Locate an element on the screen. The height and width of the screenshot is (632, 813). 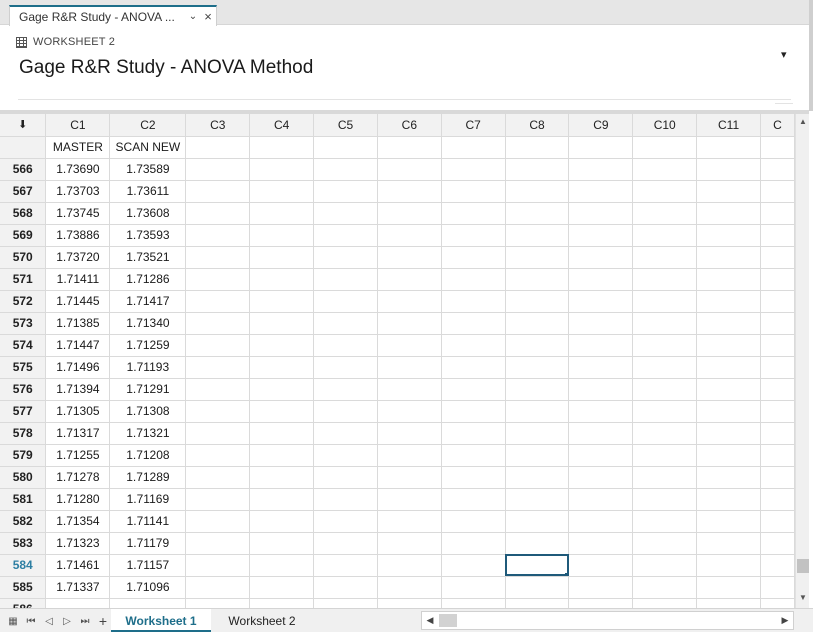
cell-master: 1.71496 is located at coordinates (78, 367).